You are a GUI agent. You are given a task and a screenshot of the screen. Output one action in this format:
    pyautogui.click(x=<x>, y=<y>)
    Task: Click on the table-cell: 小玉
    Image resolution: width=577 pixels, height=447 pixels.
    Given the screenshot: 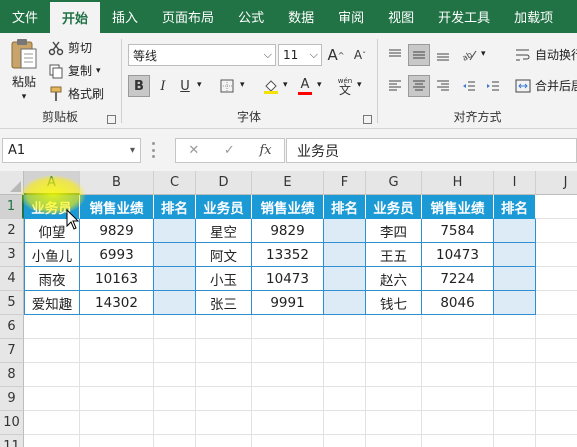 What is the action you would take?
    pyautogui.click(x=224, y=279)
    